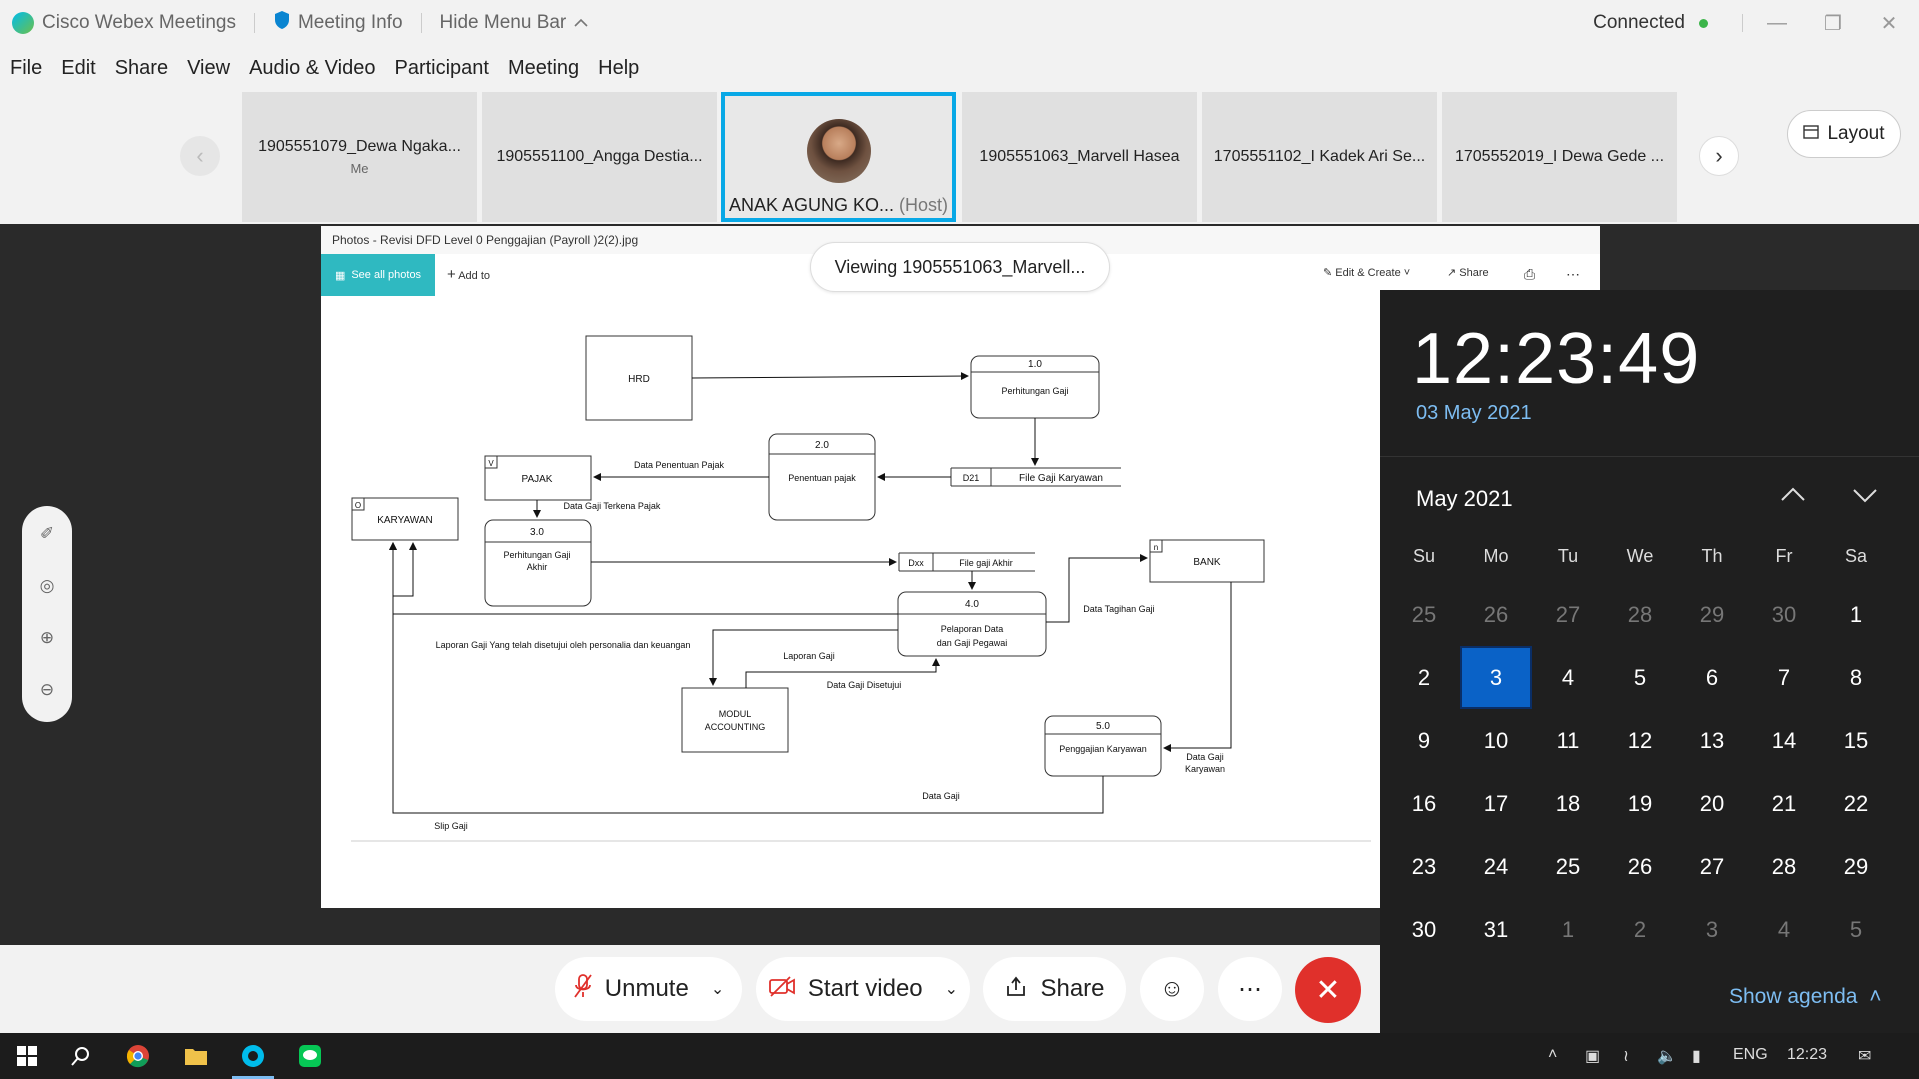  What do you see at coordinates (1464, 499) in the screenshot?
I see `calendar-month: May 2021` at bounding box center [1464, 499].